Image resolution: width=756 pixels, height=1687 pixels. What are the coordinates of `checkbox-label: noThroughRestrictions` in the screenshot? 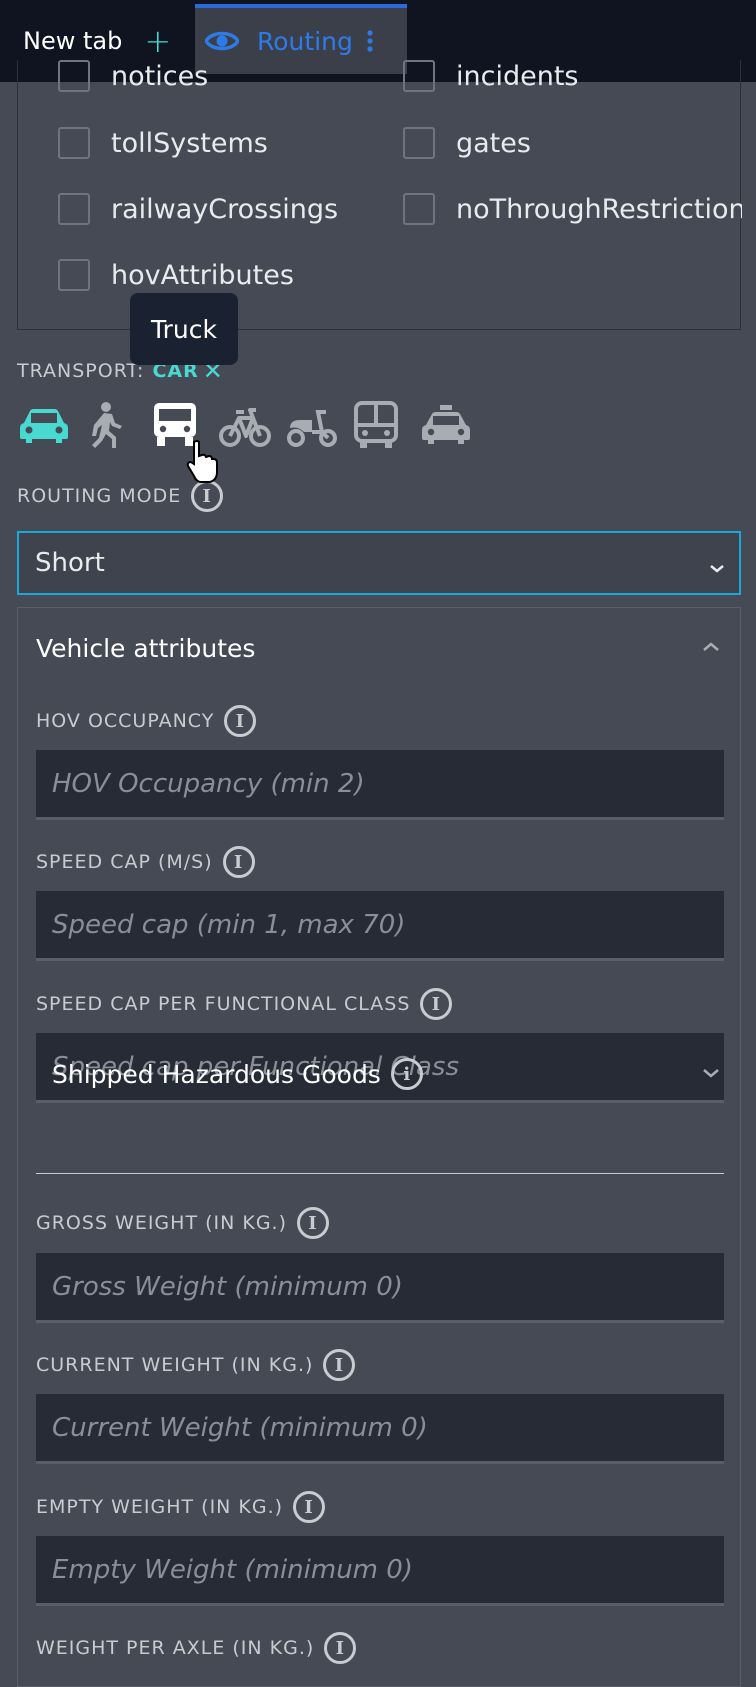 It's located at (599, 209).